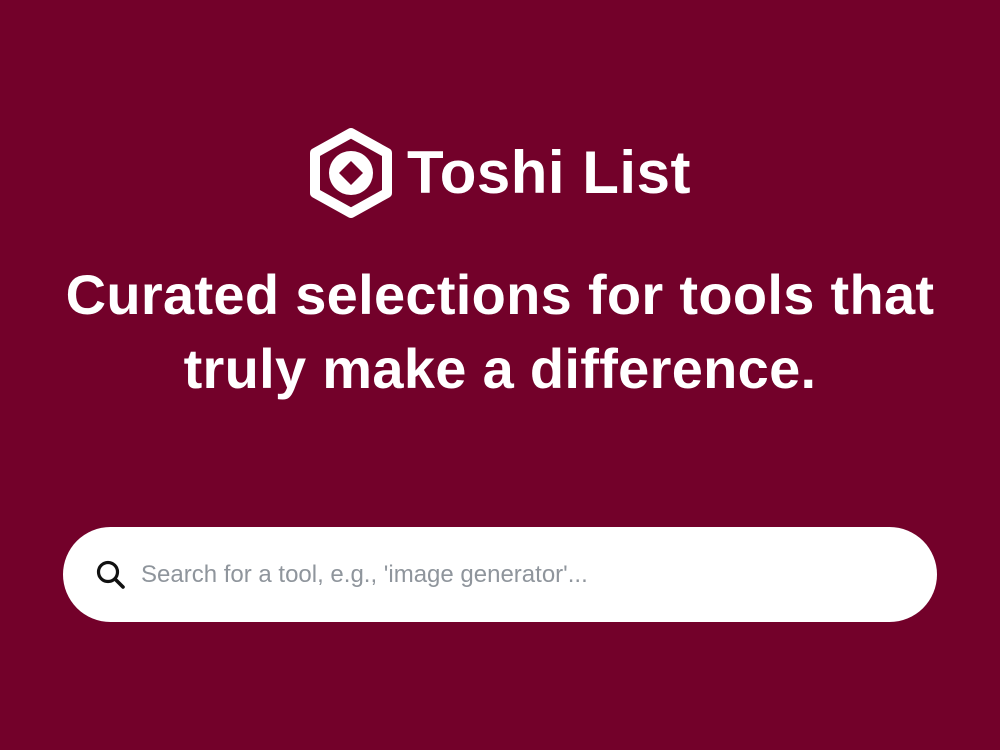 The width and height of the screenshot is (1000, 750). What do you see at coordinates (351, 173) in the screenshot?
I see `brand-logo-icon` at bounding box center [351, 173].